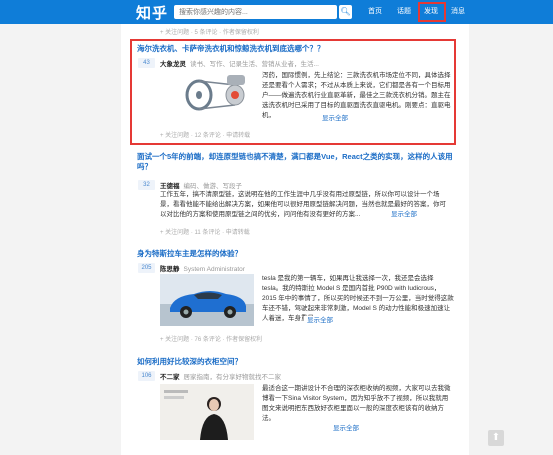  What do you see at coordinates (214, 269) in the screenshot?
I see `author-bio: System Administrator` at bounding box center [214, 269].